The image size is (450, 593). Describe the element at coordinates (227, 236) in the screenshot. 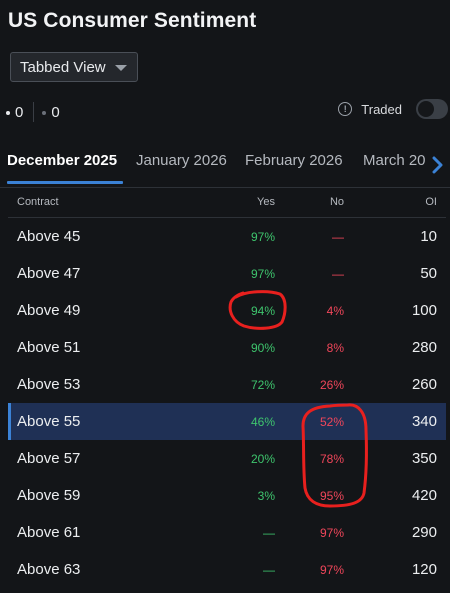

I see `table-row: Above 45 97% — 10` at that location.